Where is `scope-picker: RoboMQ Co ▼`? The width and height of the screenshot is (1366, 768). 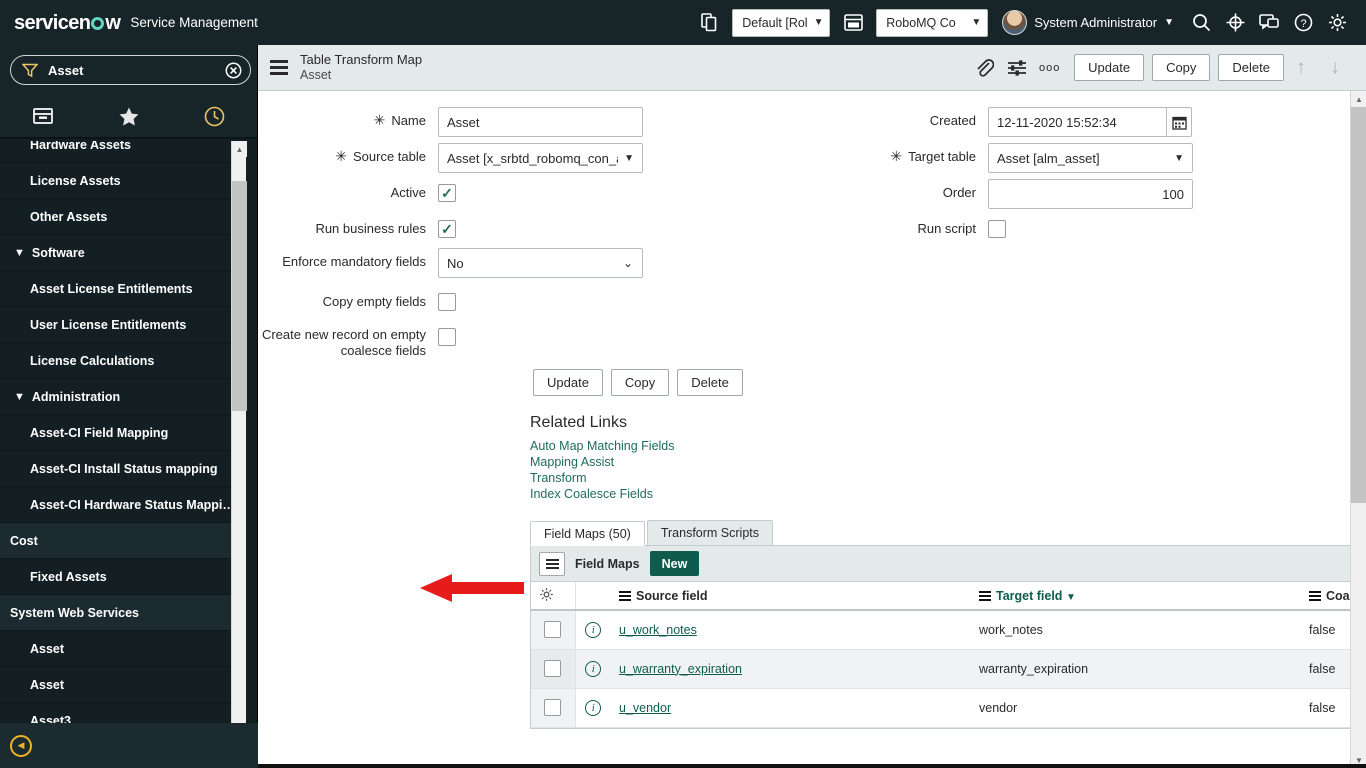
scope-picker: RoboMQ Co ▼ is located at coordinates (932, 22).